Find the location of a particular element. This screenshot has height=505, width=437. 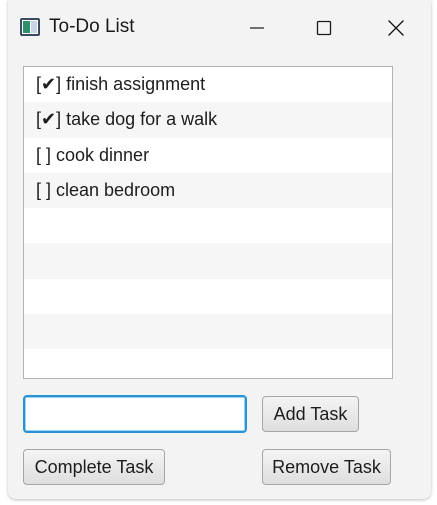

task-input is located at coordinates (135, 414).